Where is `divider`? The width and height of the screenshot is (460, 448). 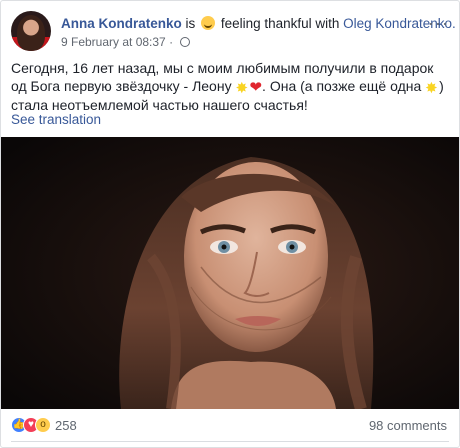 divider is located at coordinates (230, 441).